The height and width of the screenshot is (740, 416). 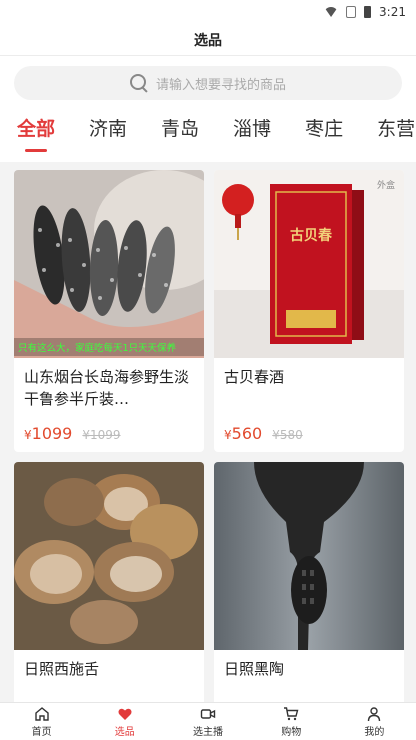 I want to click on video-icon, so click(x=208, y=713).